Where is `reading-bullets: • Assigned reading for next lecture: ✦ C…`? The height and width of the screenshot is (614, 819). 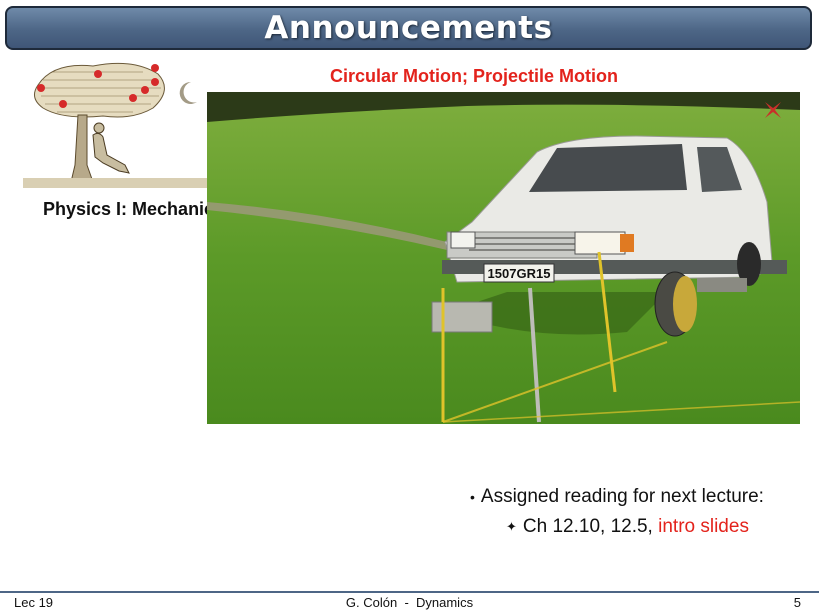 reading-bullets: • Assigned reading for next lecture: ✦ C… is located at coordinates (617, 512).